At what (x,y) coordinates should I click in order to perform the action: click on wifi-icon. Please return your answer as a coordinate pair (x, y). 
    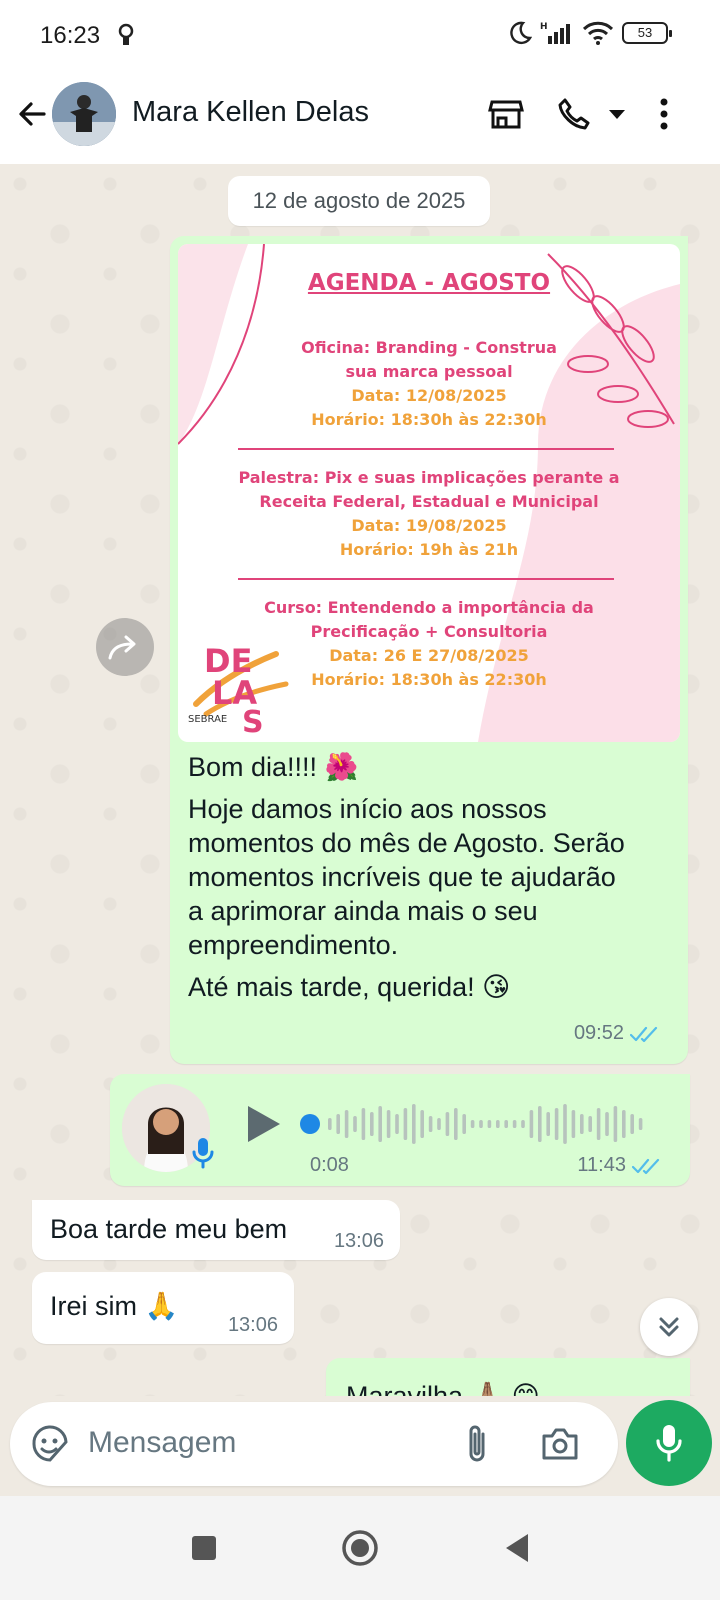
    Looking at the image, I should click on (598, 33).